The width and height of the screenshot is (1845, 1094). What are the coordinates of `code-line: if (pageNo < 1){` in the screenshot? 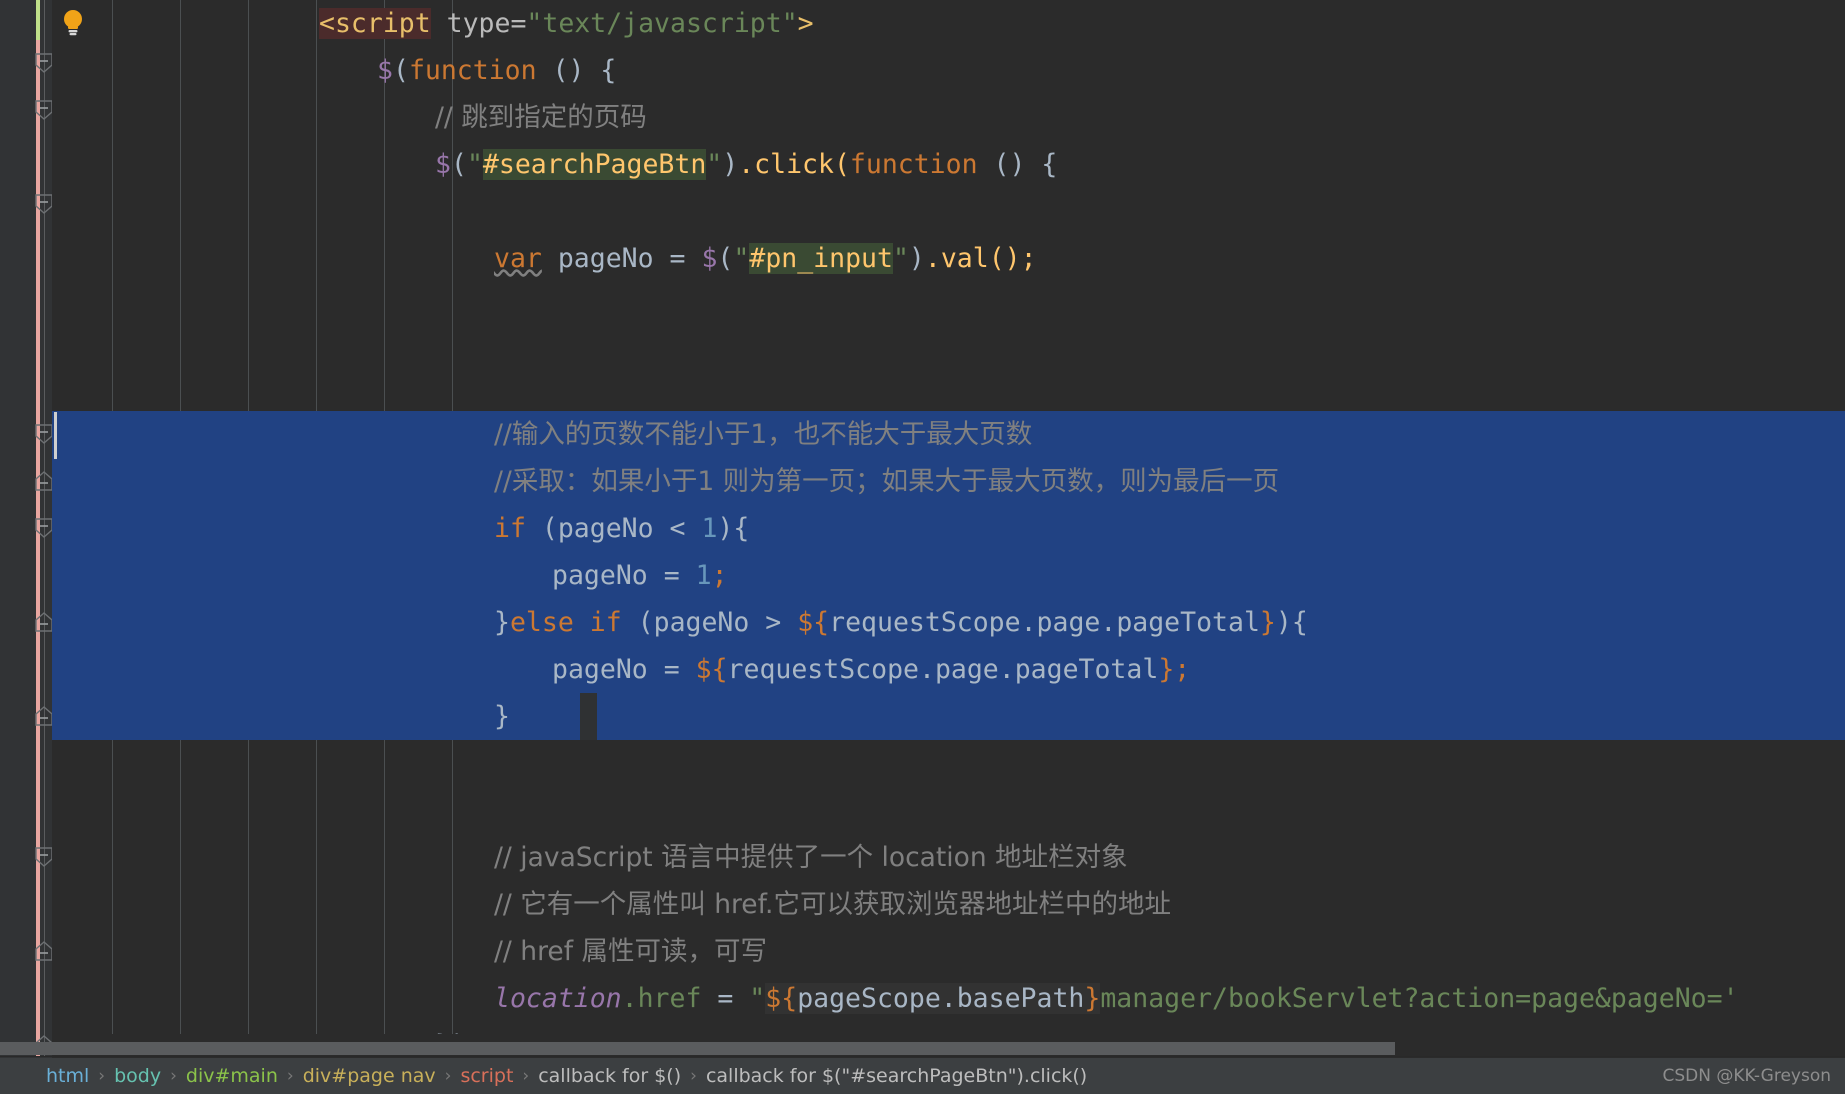 It's located at (400, 528).